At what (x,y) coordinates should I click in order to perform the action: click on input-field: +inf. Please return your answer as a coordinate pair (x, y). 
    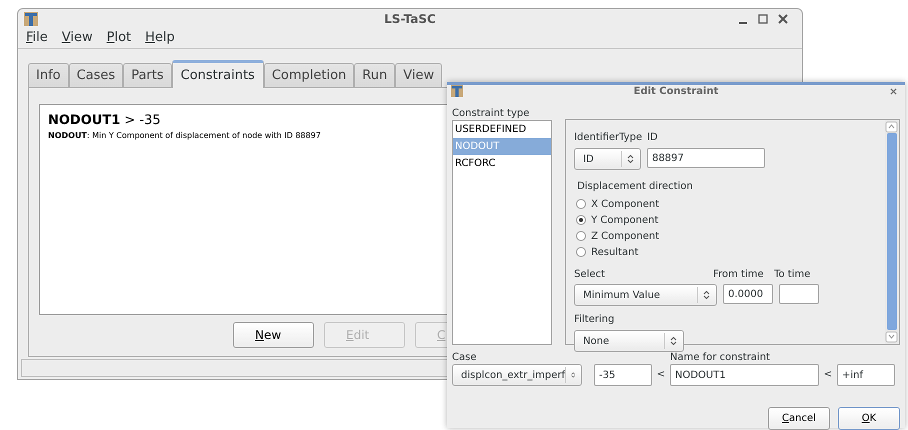
    Looking at the image, I should click on (866, 375).